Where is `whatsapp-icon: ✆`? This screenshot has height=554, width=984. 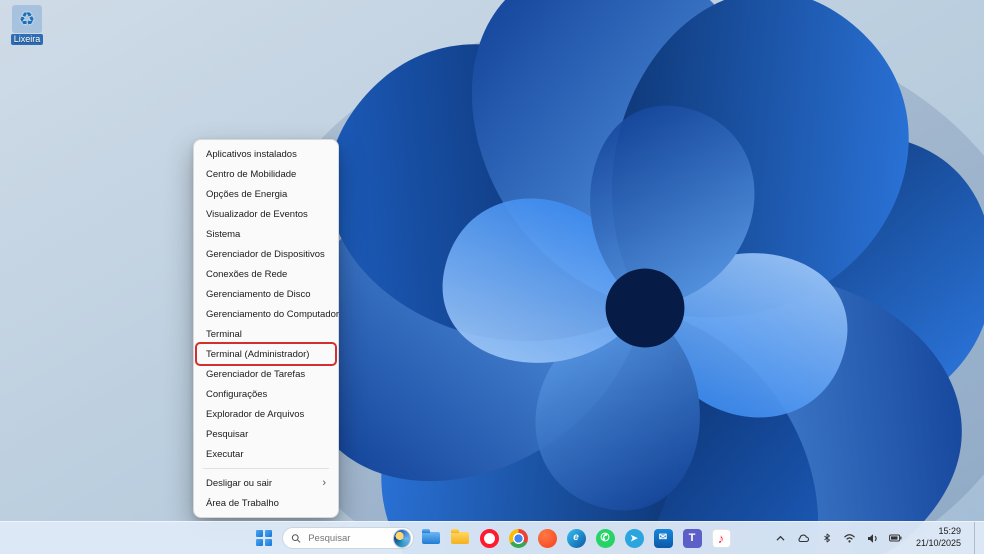 whatsapp-icon: ✆ is located at coordinates (605, 538).